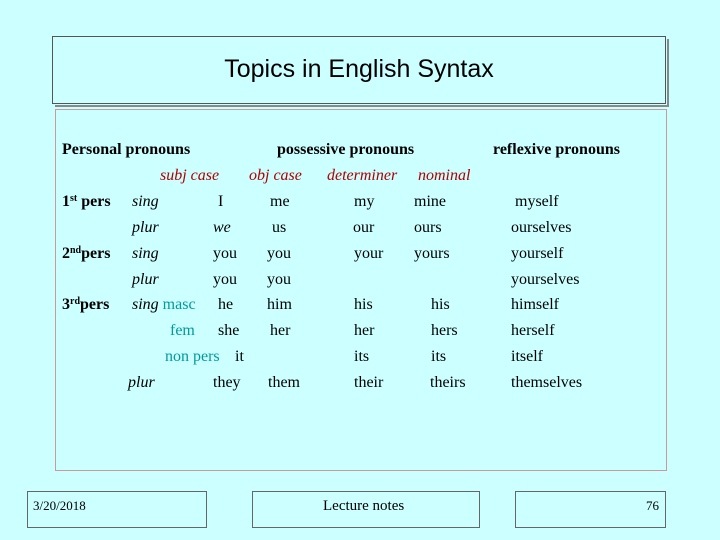  What do you see at coordinates (369, 253) in the screenshot?
I see `determiner-pronoun: your` at bounding box center [369, 253].